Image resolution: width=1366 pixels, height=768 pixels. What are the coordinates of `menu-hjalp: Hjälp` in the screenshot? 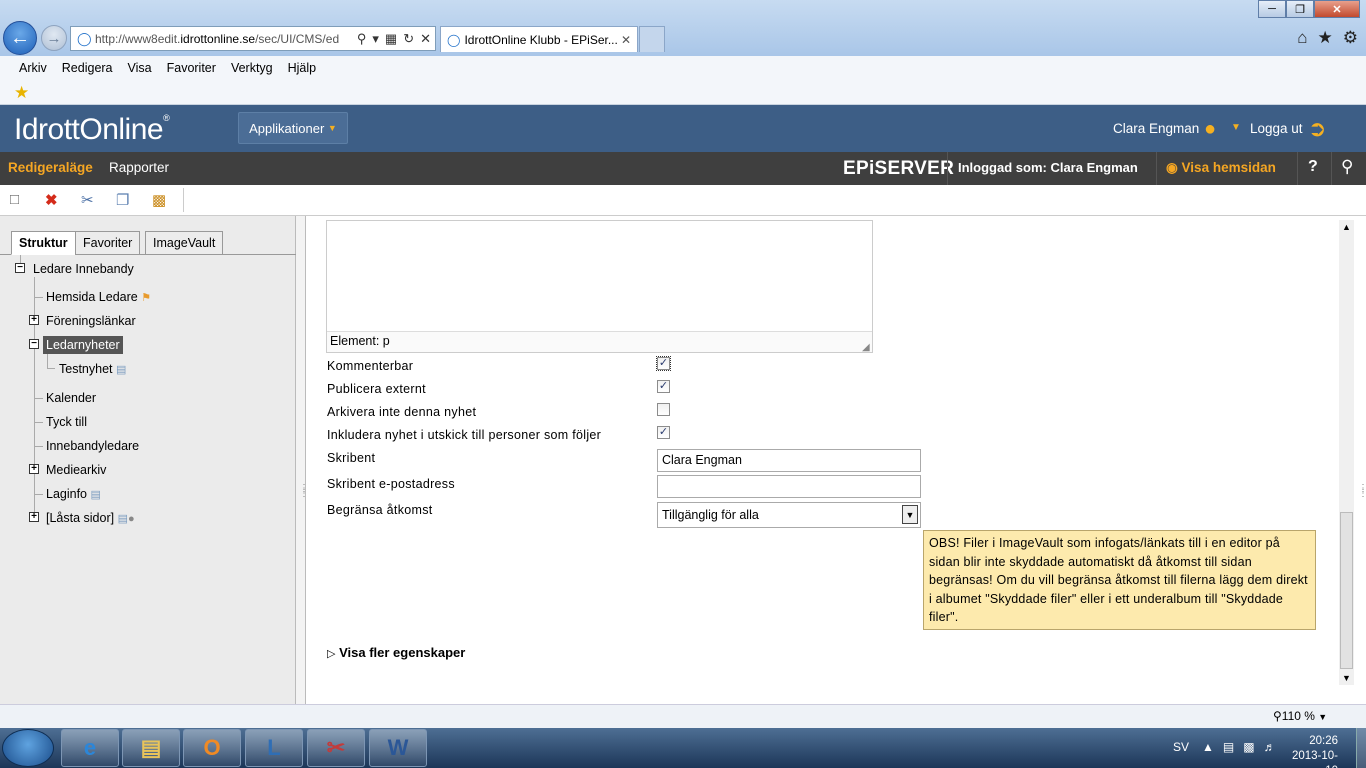 It's located at (302, 68).